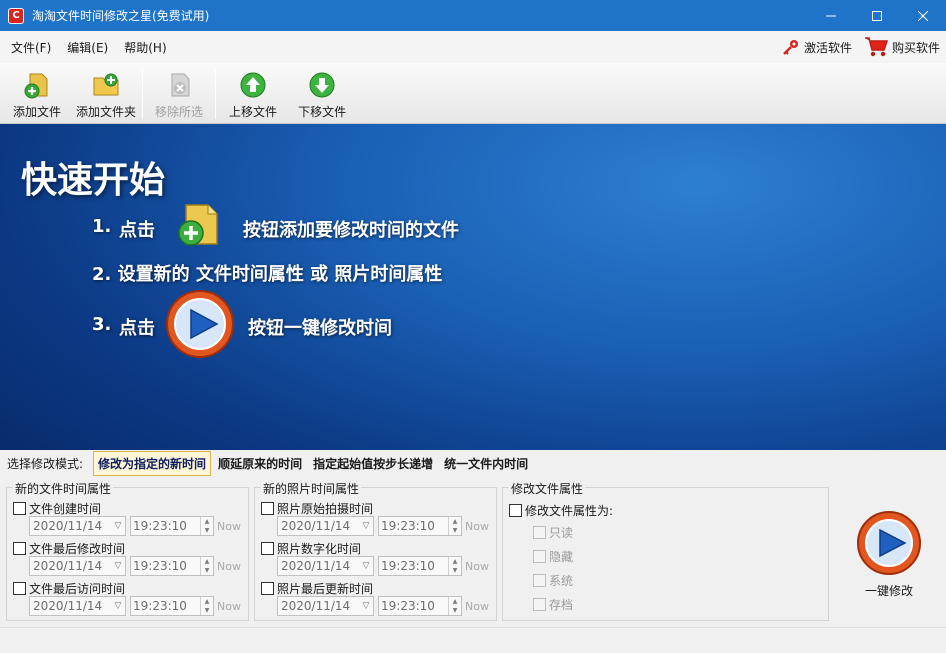 Image resolution: width=946 pixels, height=653 pixels. Describe the element at coordinates (477, 566) in the screenshot. I see `photo-digitized-now-button: Now` at that location.